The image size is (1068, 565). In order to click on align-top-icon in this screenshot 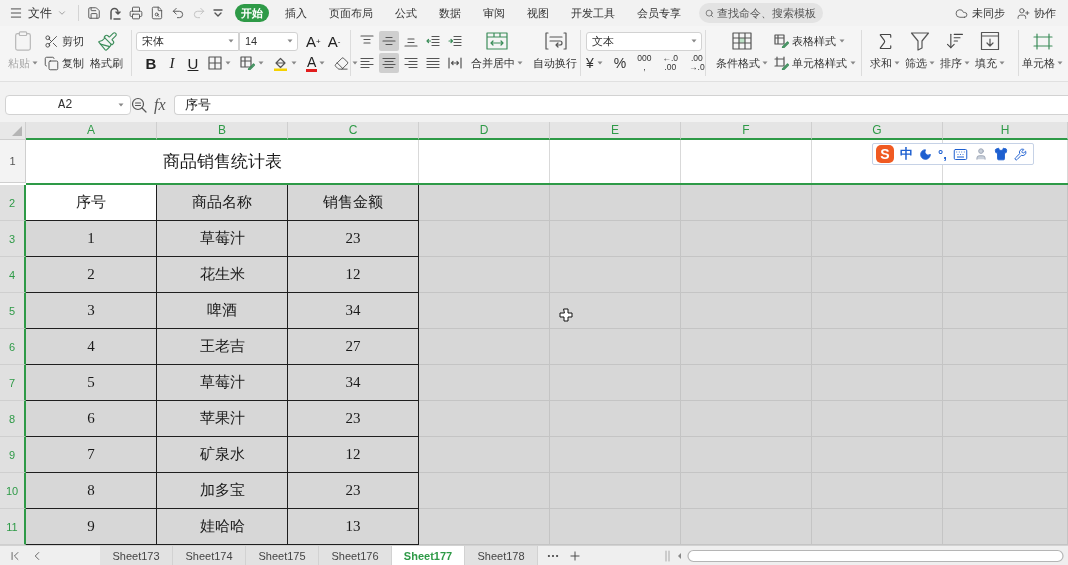, I will do `click(367, 41)`.